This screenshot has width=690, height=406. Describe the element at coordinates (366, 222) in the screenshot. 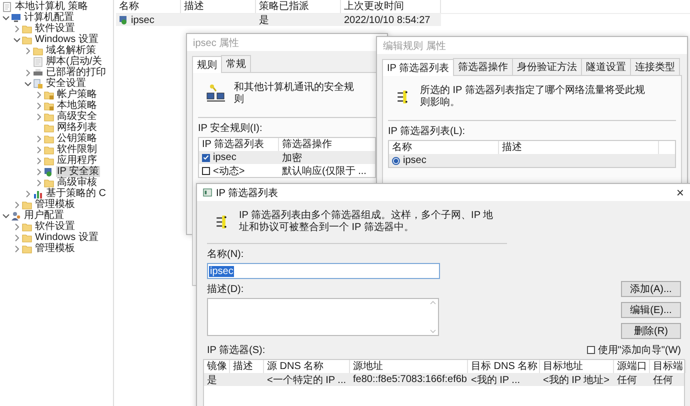

I see `description-text: IP 筛选器列表由多个筛选器组成。这样，多个子网、IP 地址和协议可被整合到一个 IP 筛选器中。` at that location.